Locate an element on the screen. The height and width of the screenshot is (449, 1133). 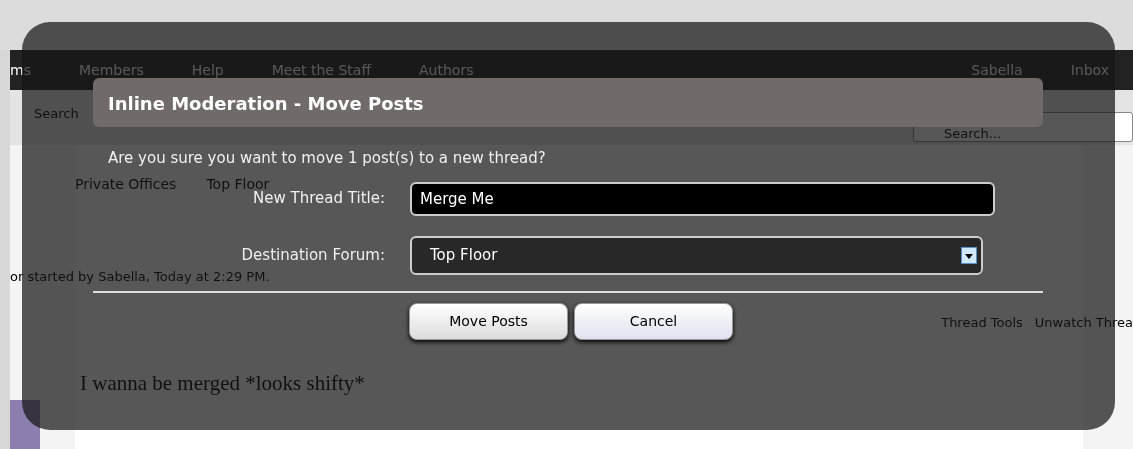
post-text: I wanna be merged *looks shifty* is located at coordinates (222, 383).